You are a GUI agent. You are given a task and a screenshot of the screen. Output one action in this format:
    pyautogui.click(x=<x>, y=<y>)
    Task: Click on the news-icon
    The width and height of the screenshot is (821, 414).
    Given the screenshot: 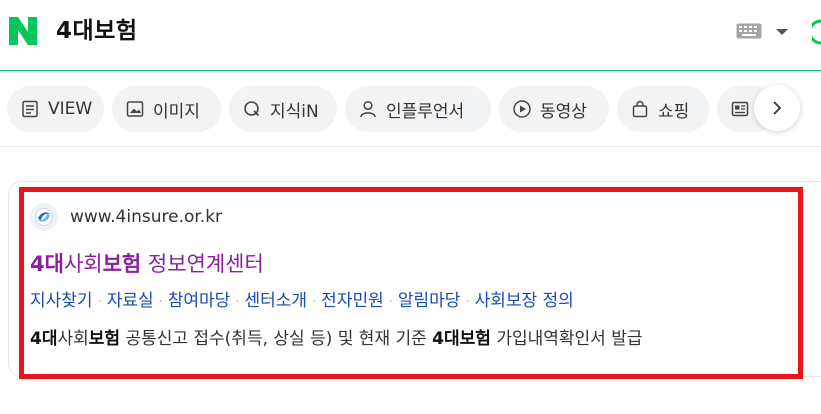 What is the action you would take?
    pyautogui.click(x=740, y=109)
    